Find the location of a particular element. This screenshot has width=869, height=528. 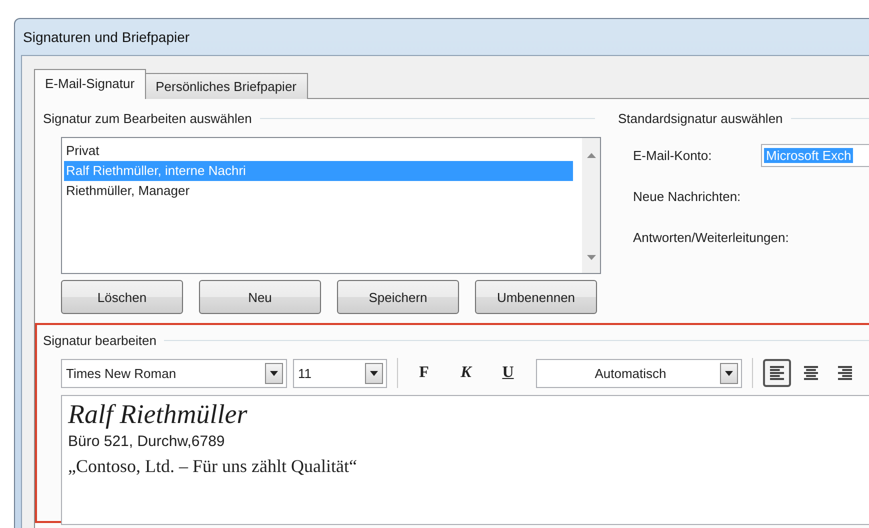

size-dropdown: 11 is located at coordinates (340, 373).